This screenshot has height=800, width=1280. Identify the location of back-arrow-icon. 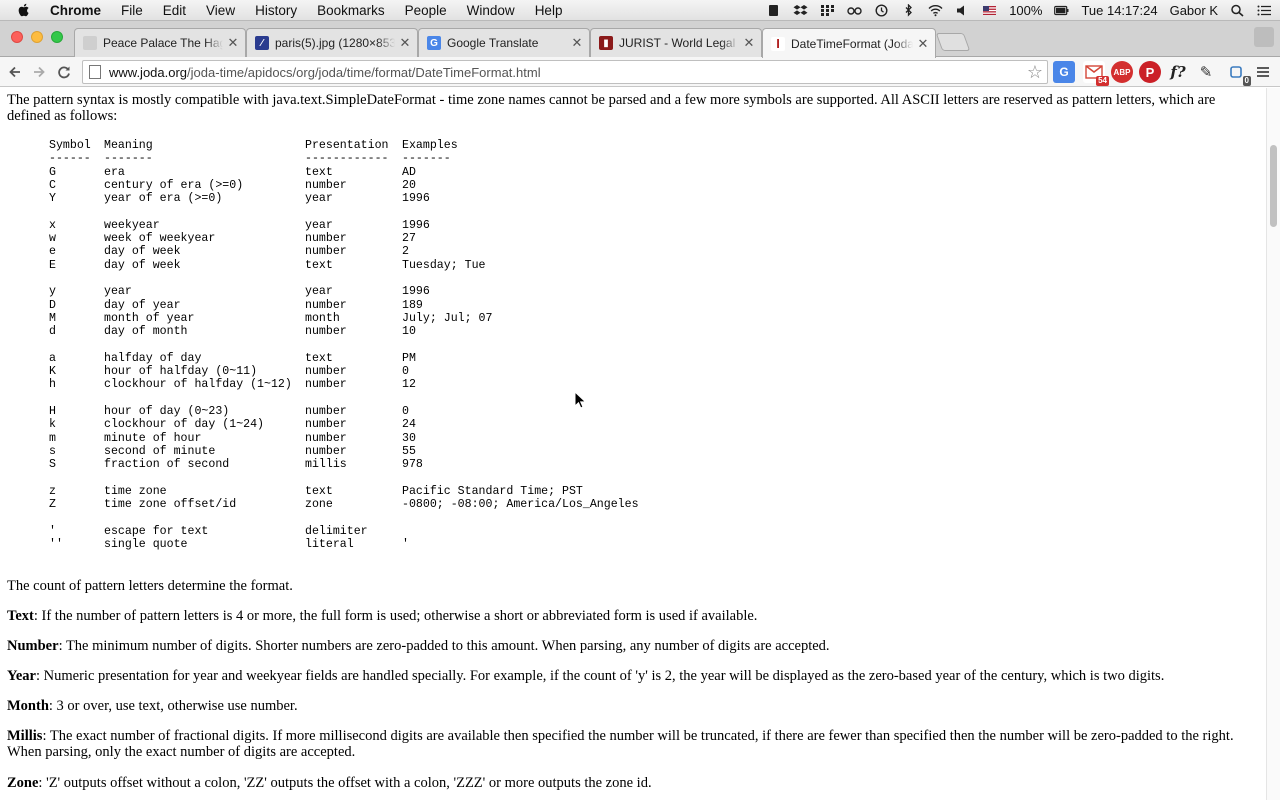
(15, 72).